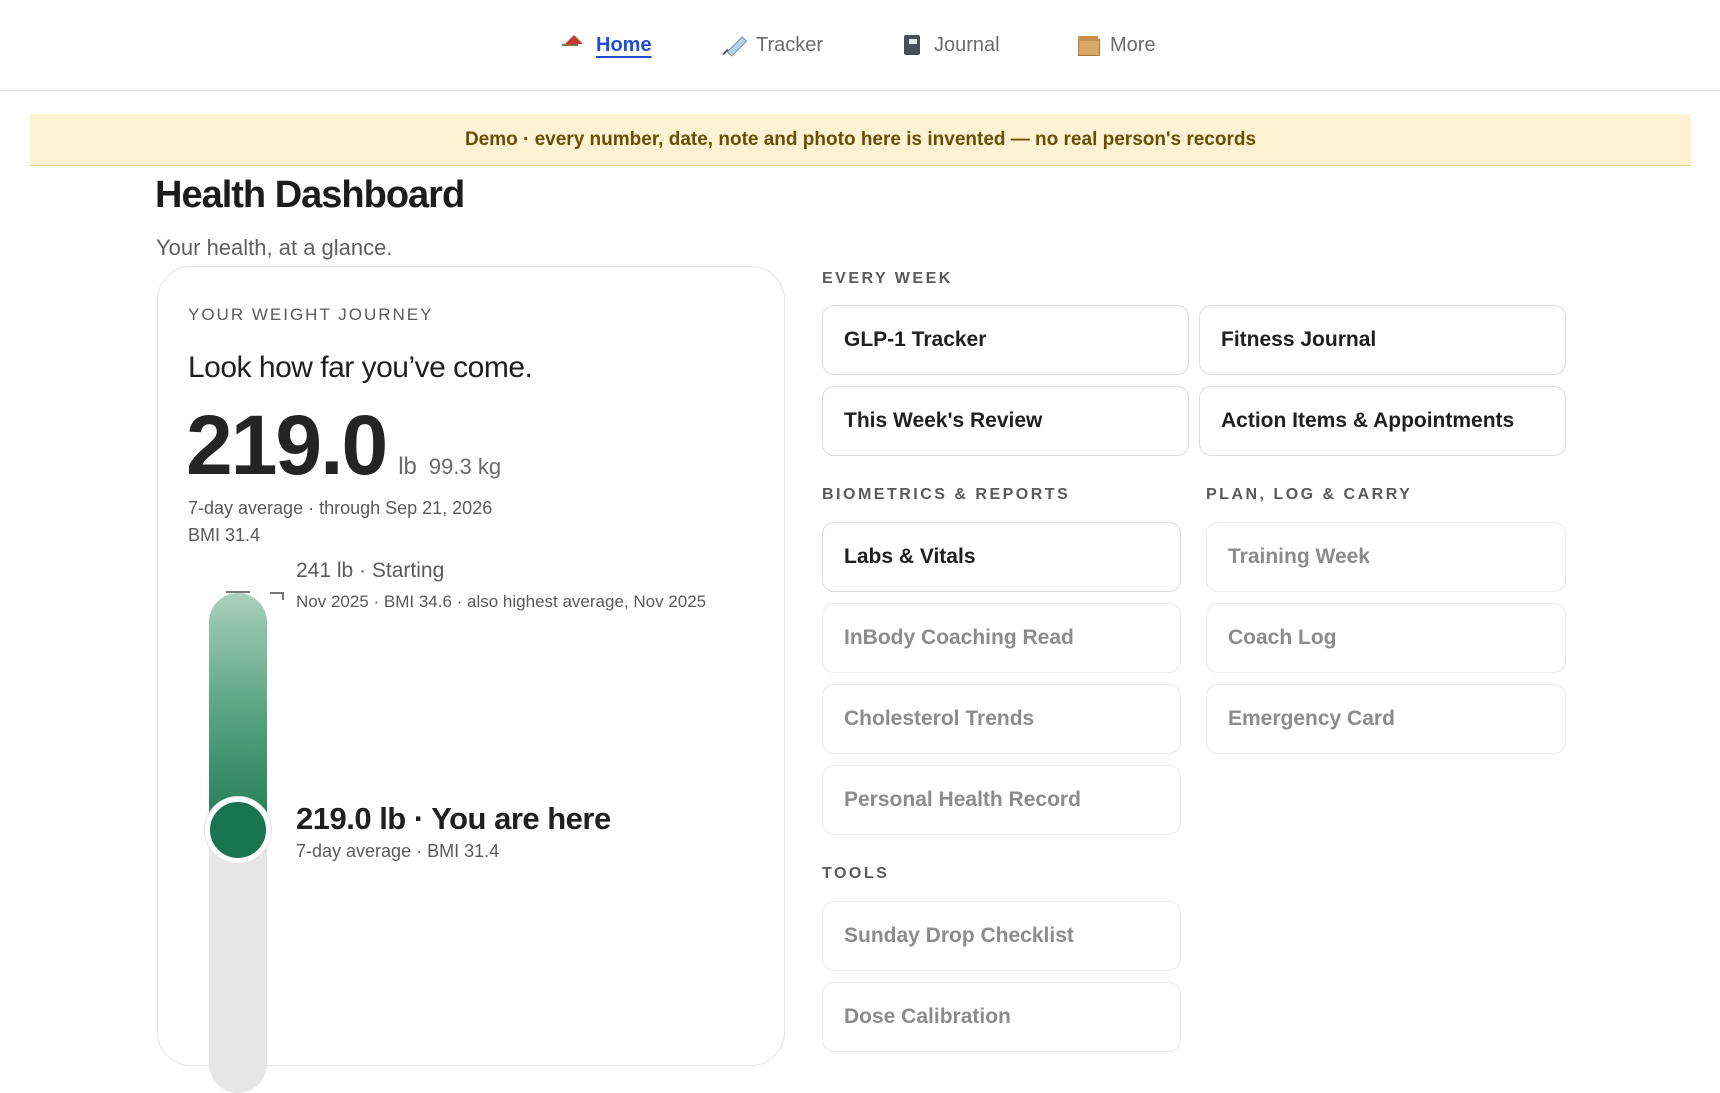  Describe the element at coordinates (1001, 936) in the screenshot. I see `tile-sunday-drop-checklist: Sunday Drop Checklist` at that location.